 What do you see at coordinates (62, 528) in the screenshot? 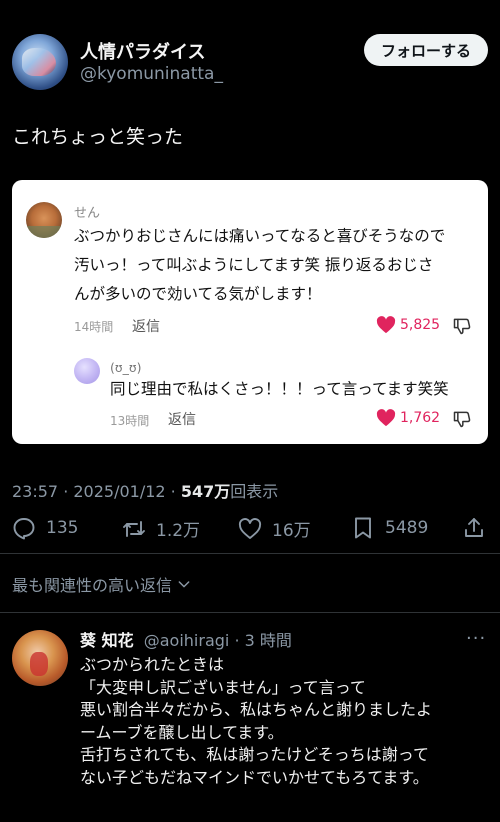
I see `reply-count: 135` at bounding box center [62, 528].